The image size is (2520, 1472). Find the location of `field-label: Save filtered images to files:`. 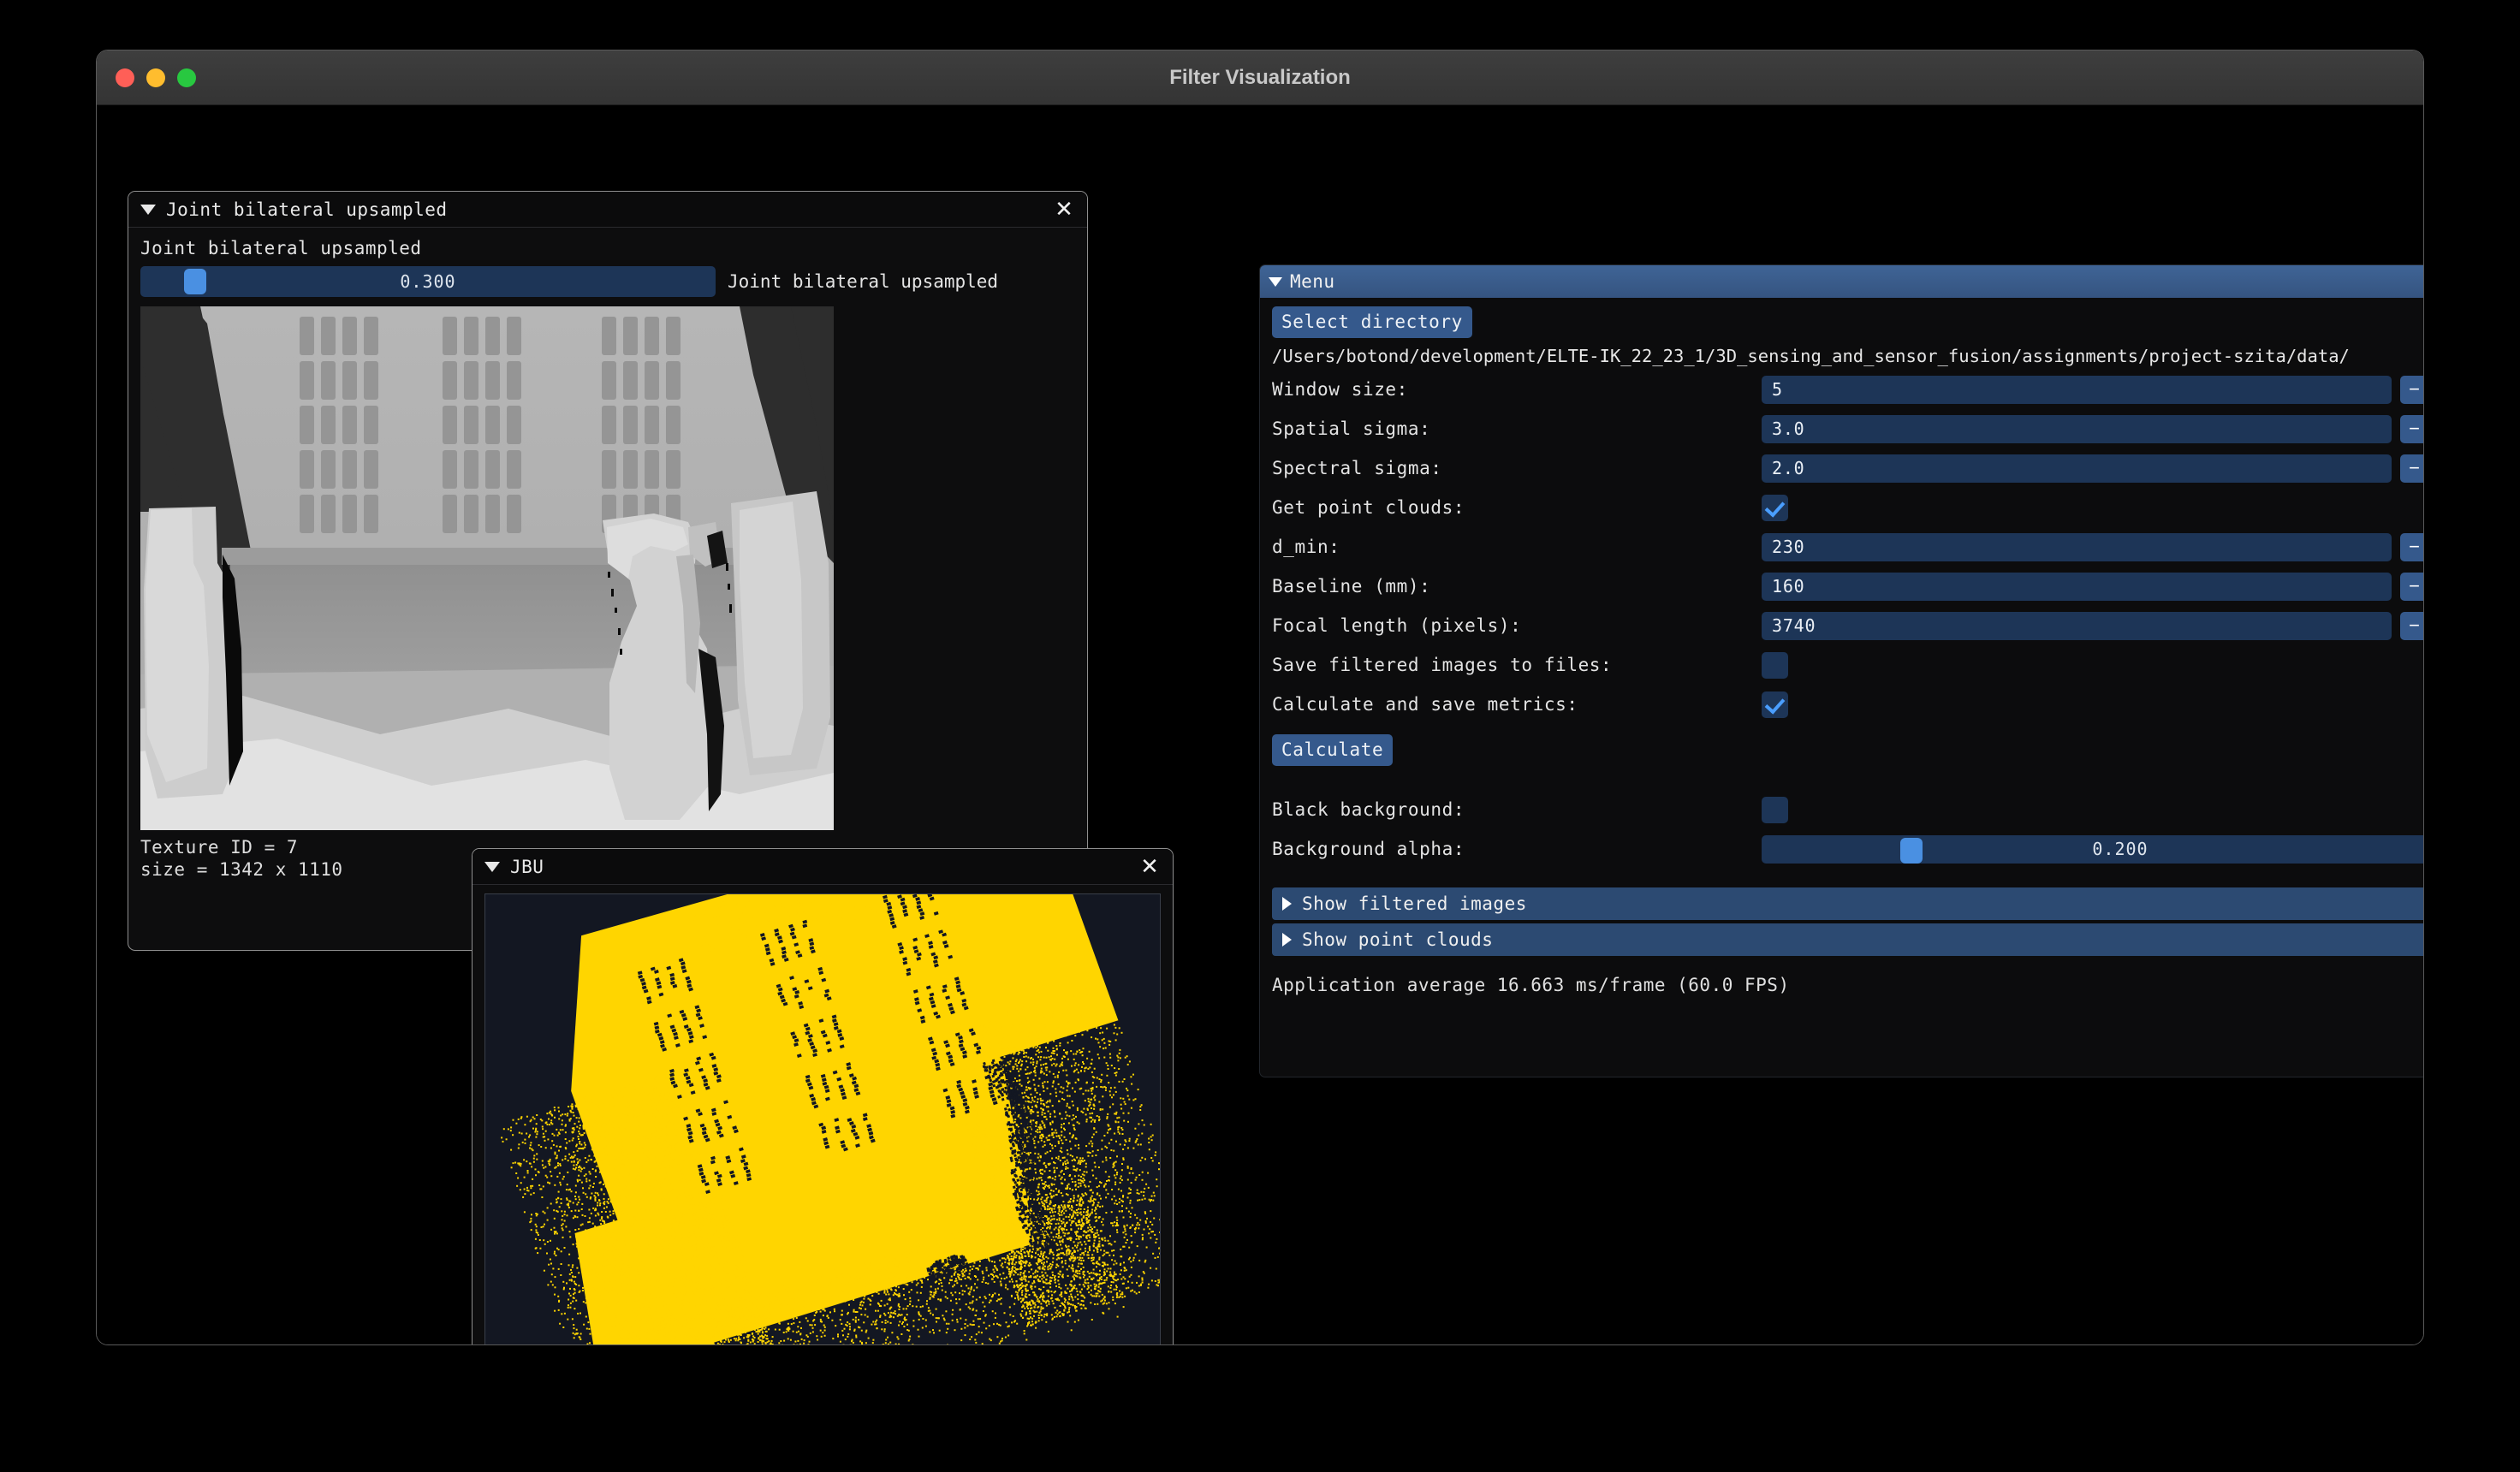

field-label: Save filtered images to files: is located at coordinates (1442, 665).